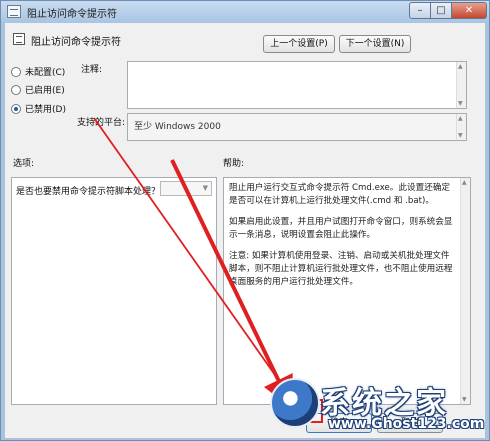  Describe the element at coordinates (441, 10) in the screenshot. I see `maximize-button: □` at that location.